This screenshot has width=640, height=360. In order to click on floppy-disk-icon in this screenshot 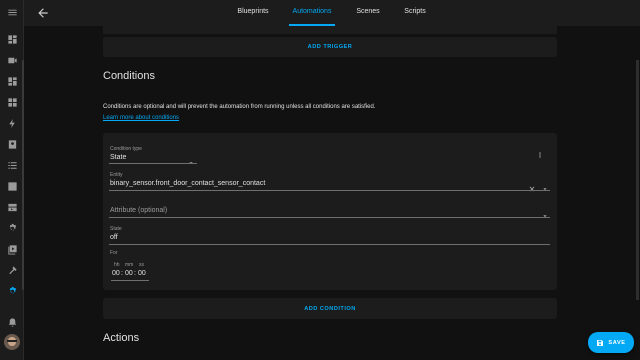, I will do `click(600, 342)`.